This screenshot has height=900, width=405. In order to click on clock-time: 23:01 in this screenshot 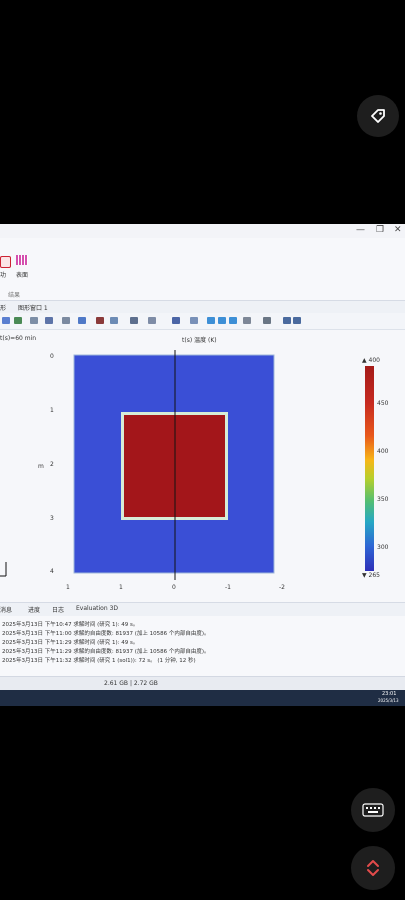, I will do `click(389, 694)`.